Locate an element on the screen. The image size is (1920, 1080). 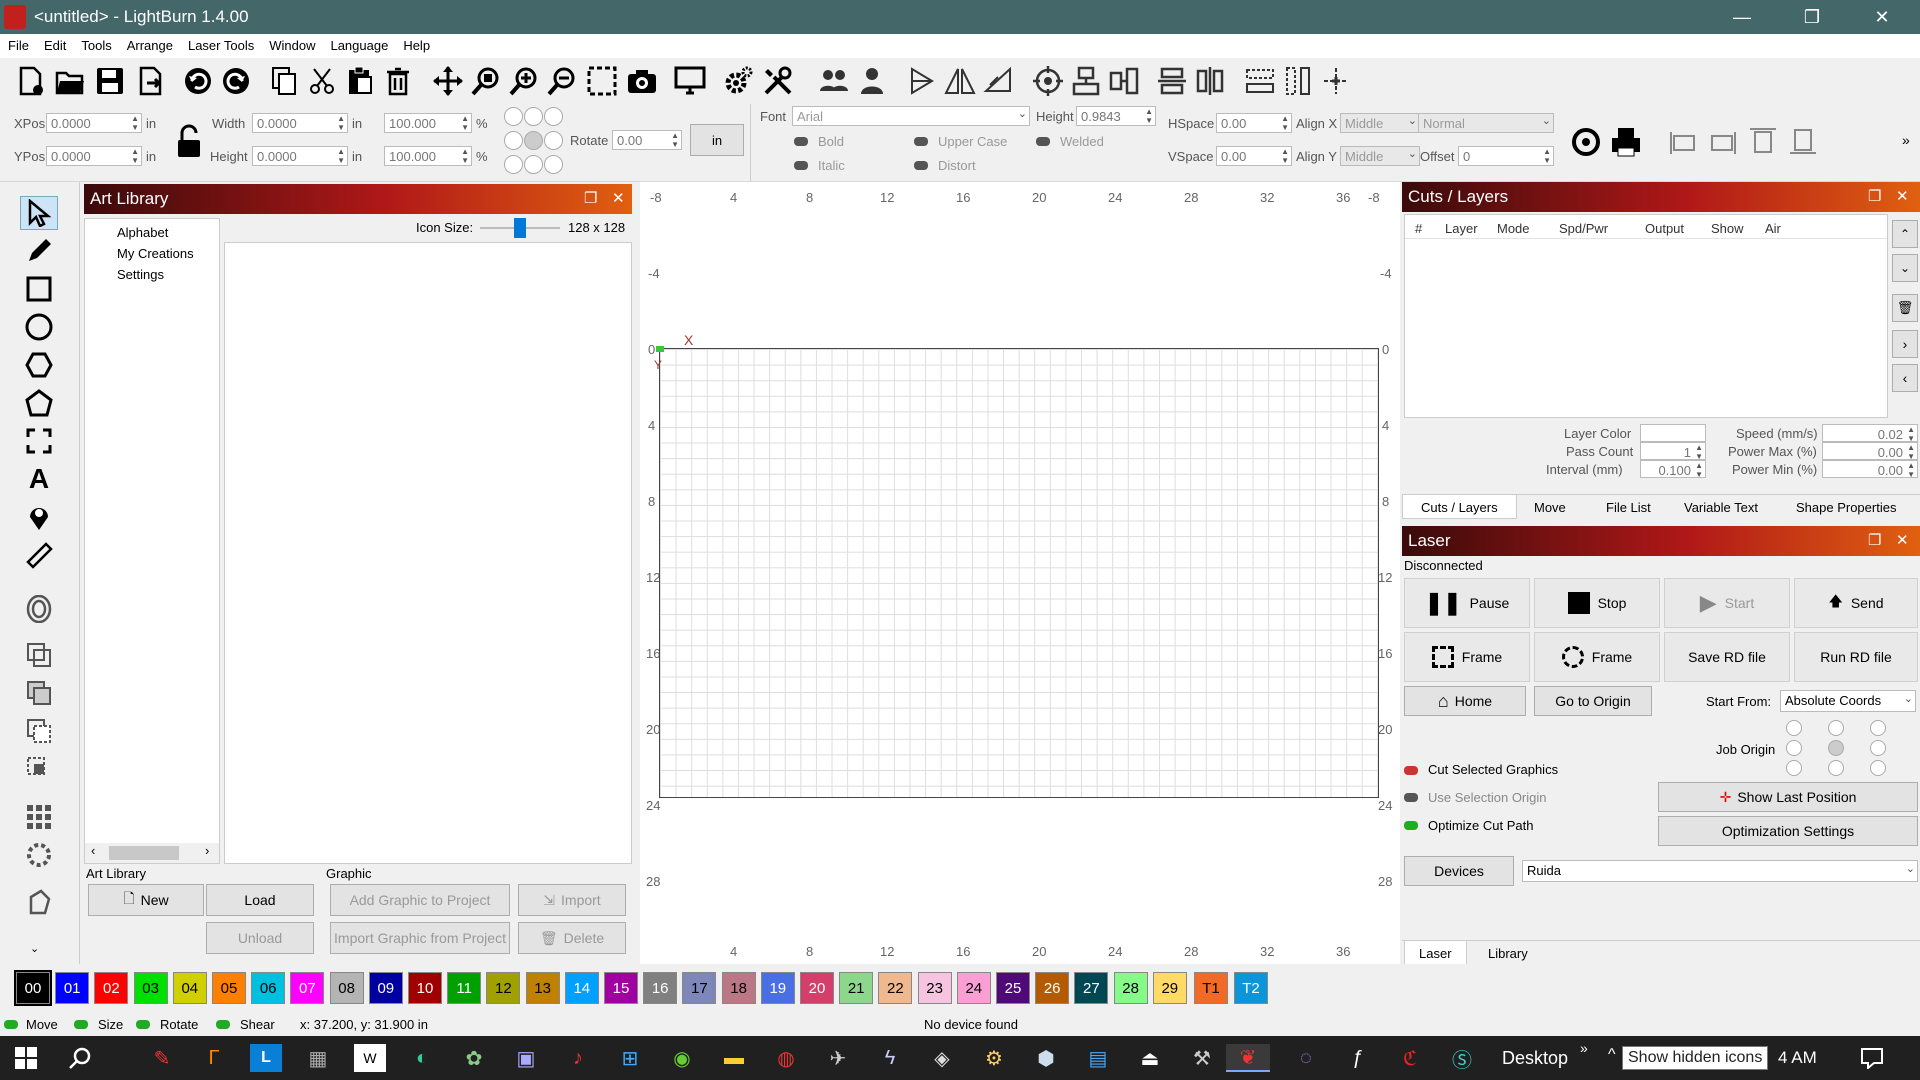
unload-library-button: Unload is located at coordinates (260, 938).